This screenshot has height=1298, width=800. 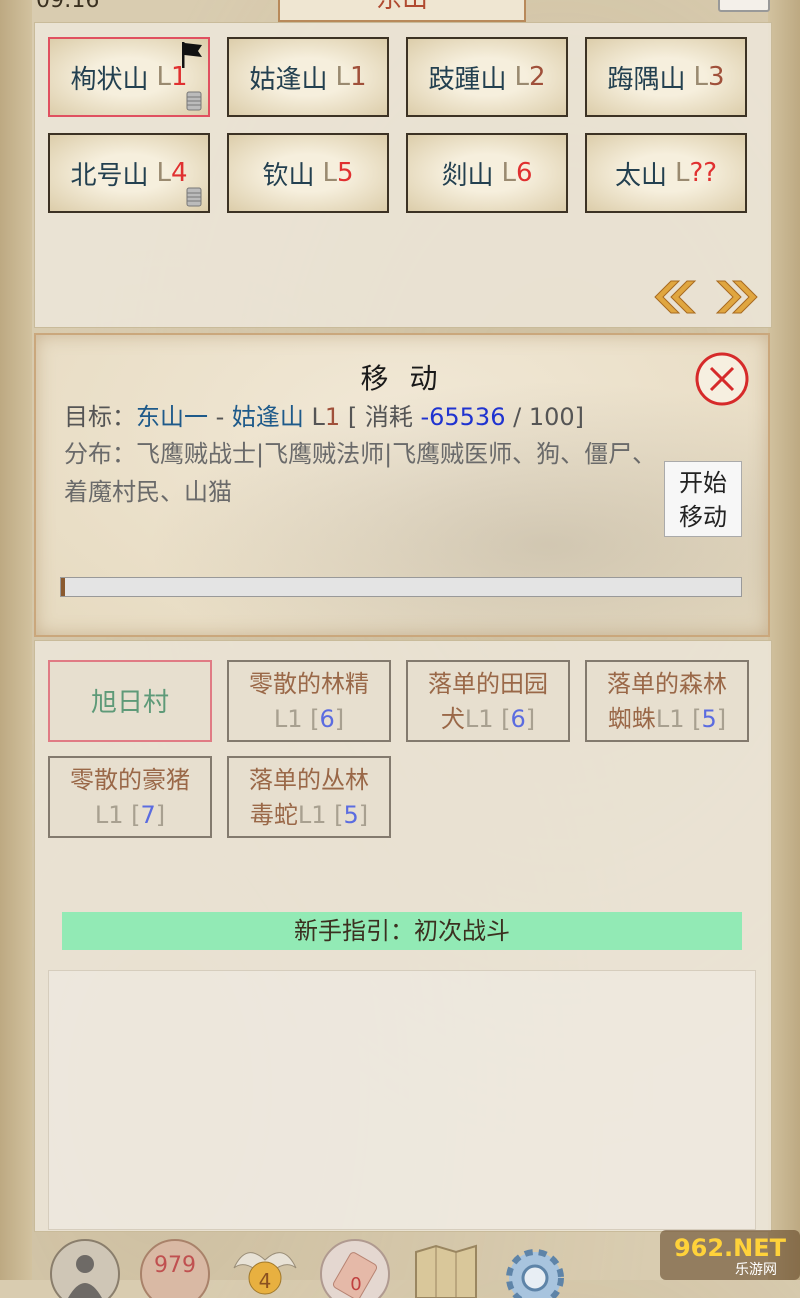 I want to click on character-icon, so click(x=85, y=1268).